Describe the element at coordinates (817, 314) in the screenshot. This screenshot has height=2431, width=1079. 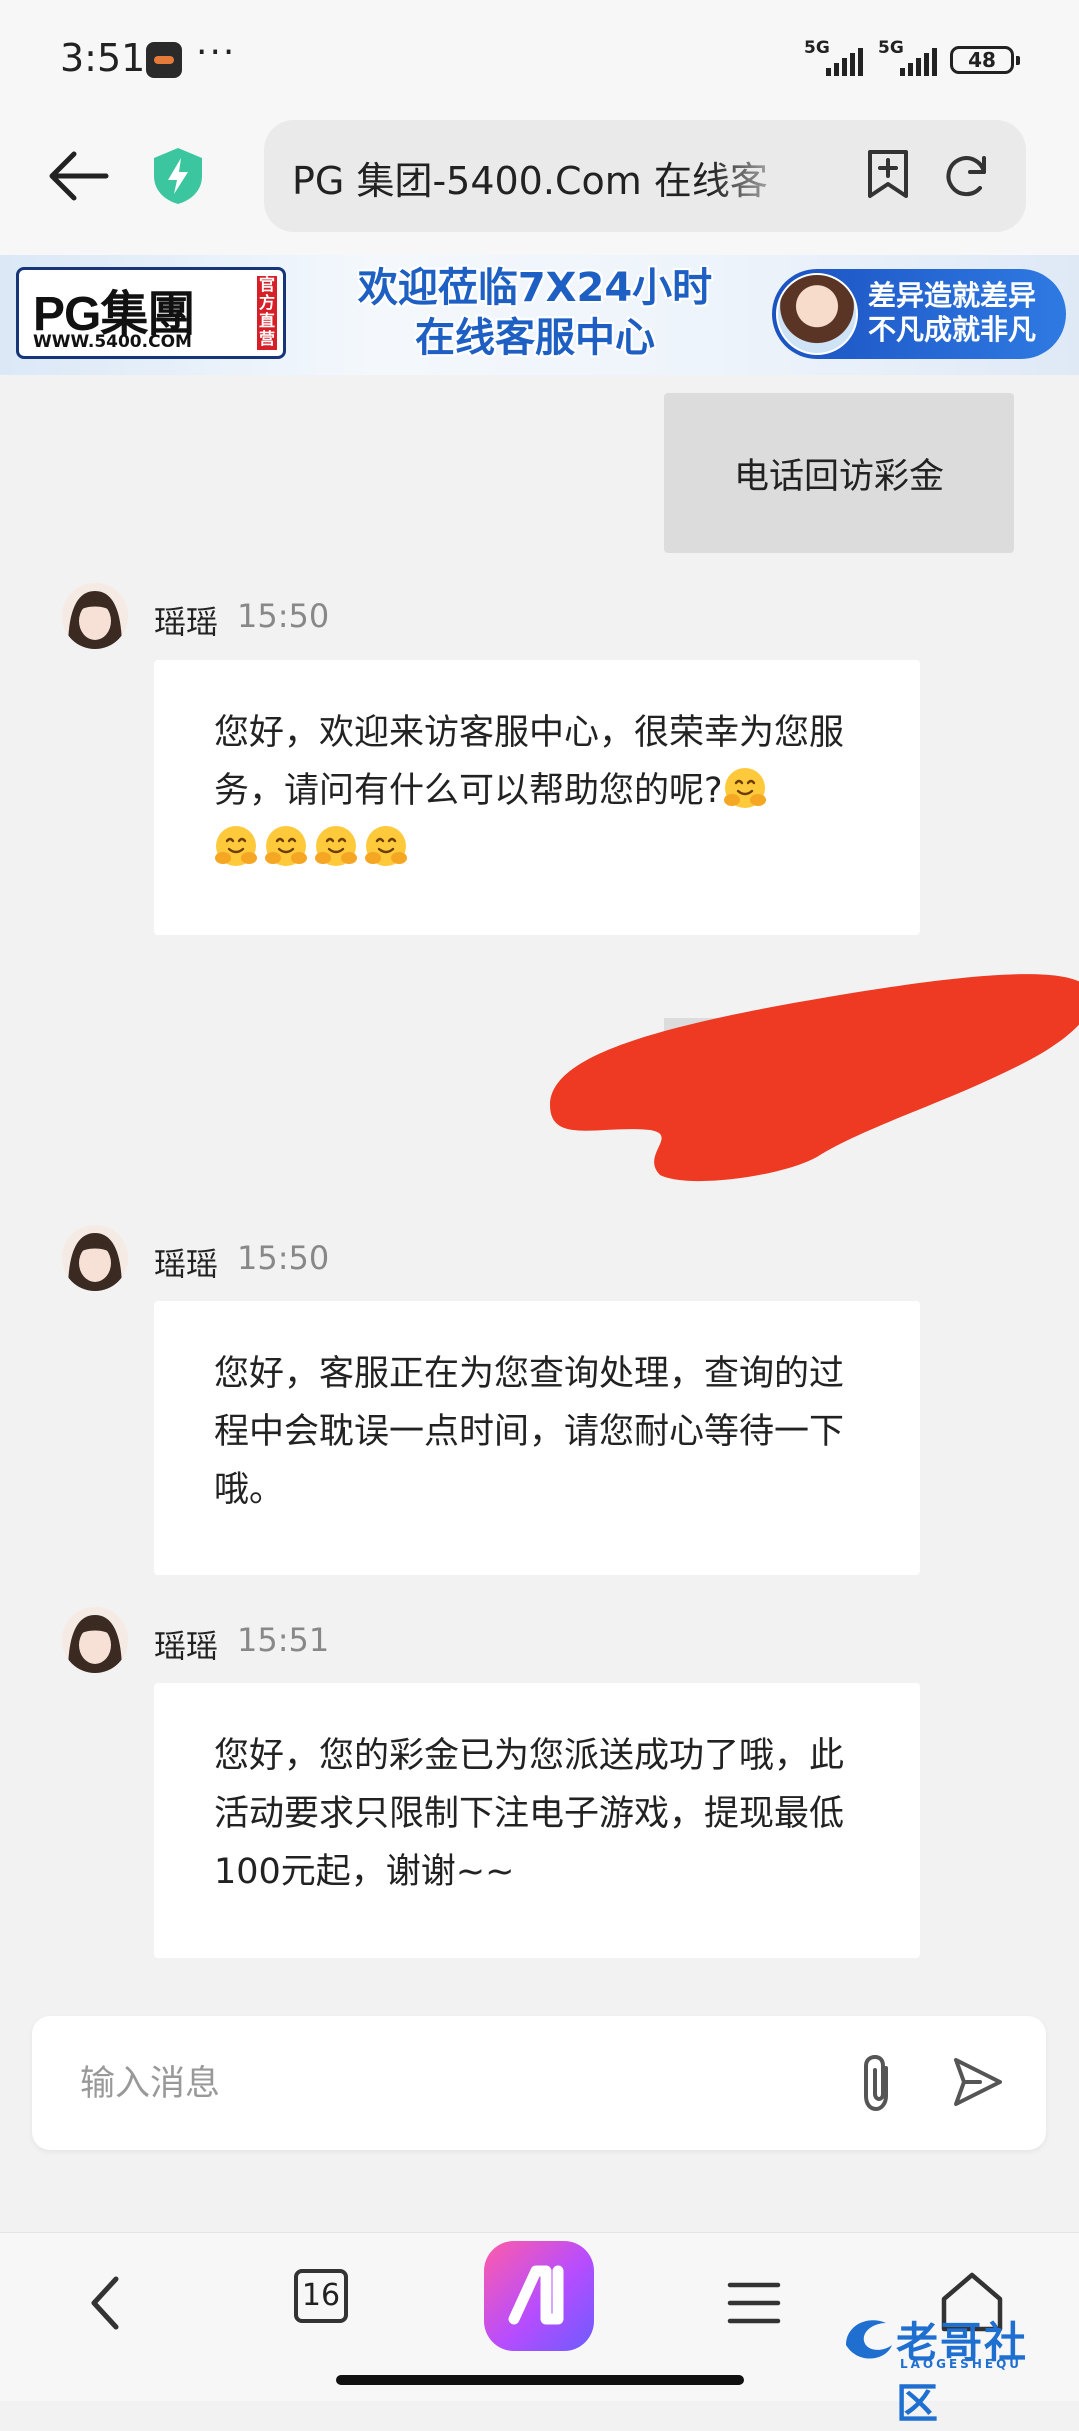
I see `agent-avatar-image` at that location.